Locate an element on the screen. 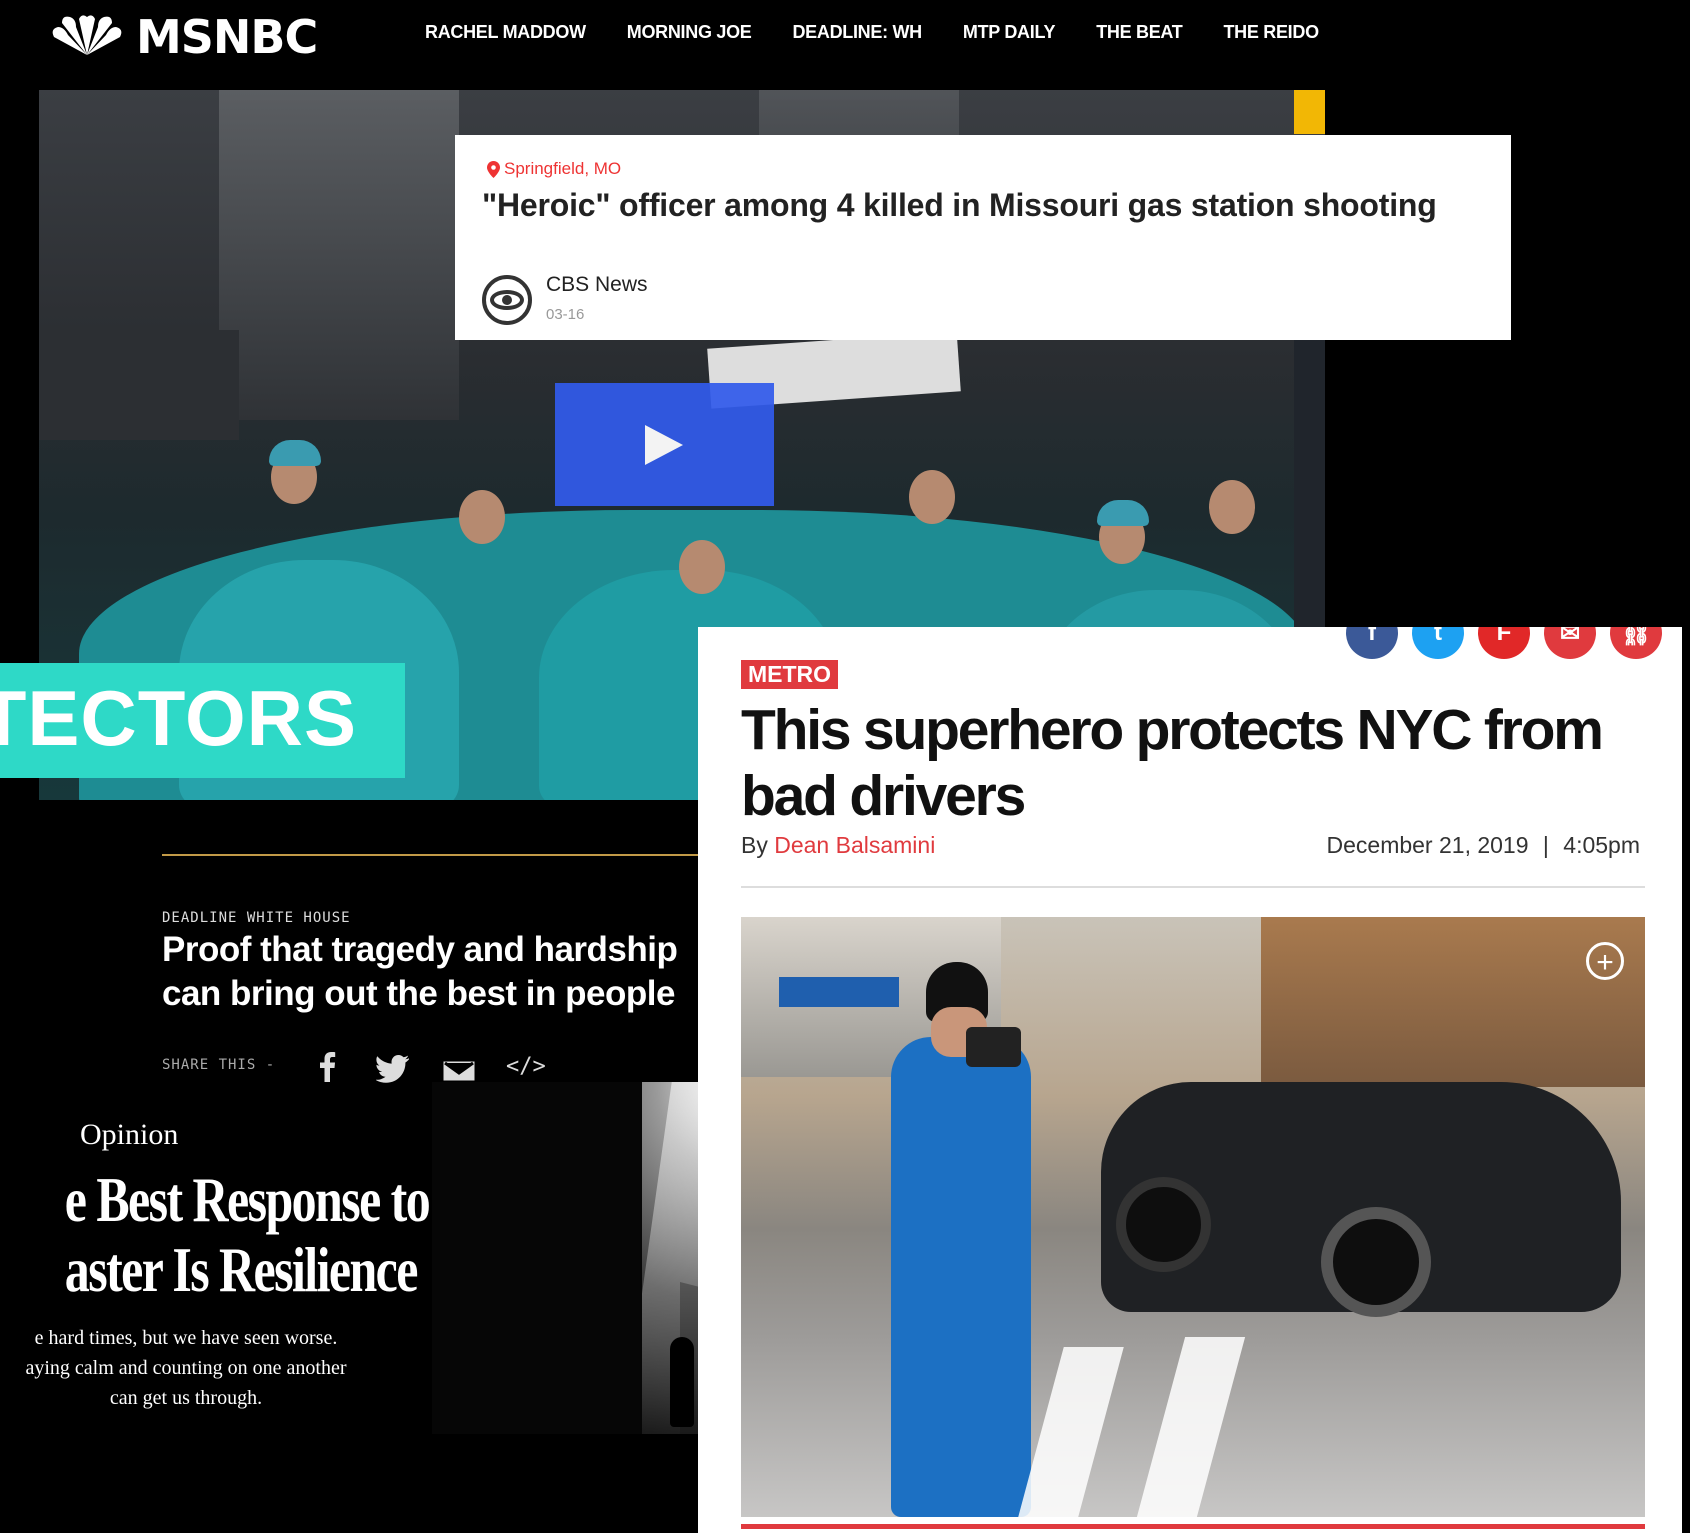 This screenshot has height=1533, width=1690. opinion-headline: e Best Response to aster Is Resilience is located at coordinates (215, 1239).